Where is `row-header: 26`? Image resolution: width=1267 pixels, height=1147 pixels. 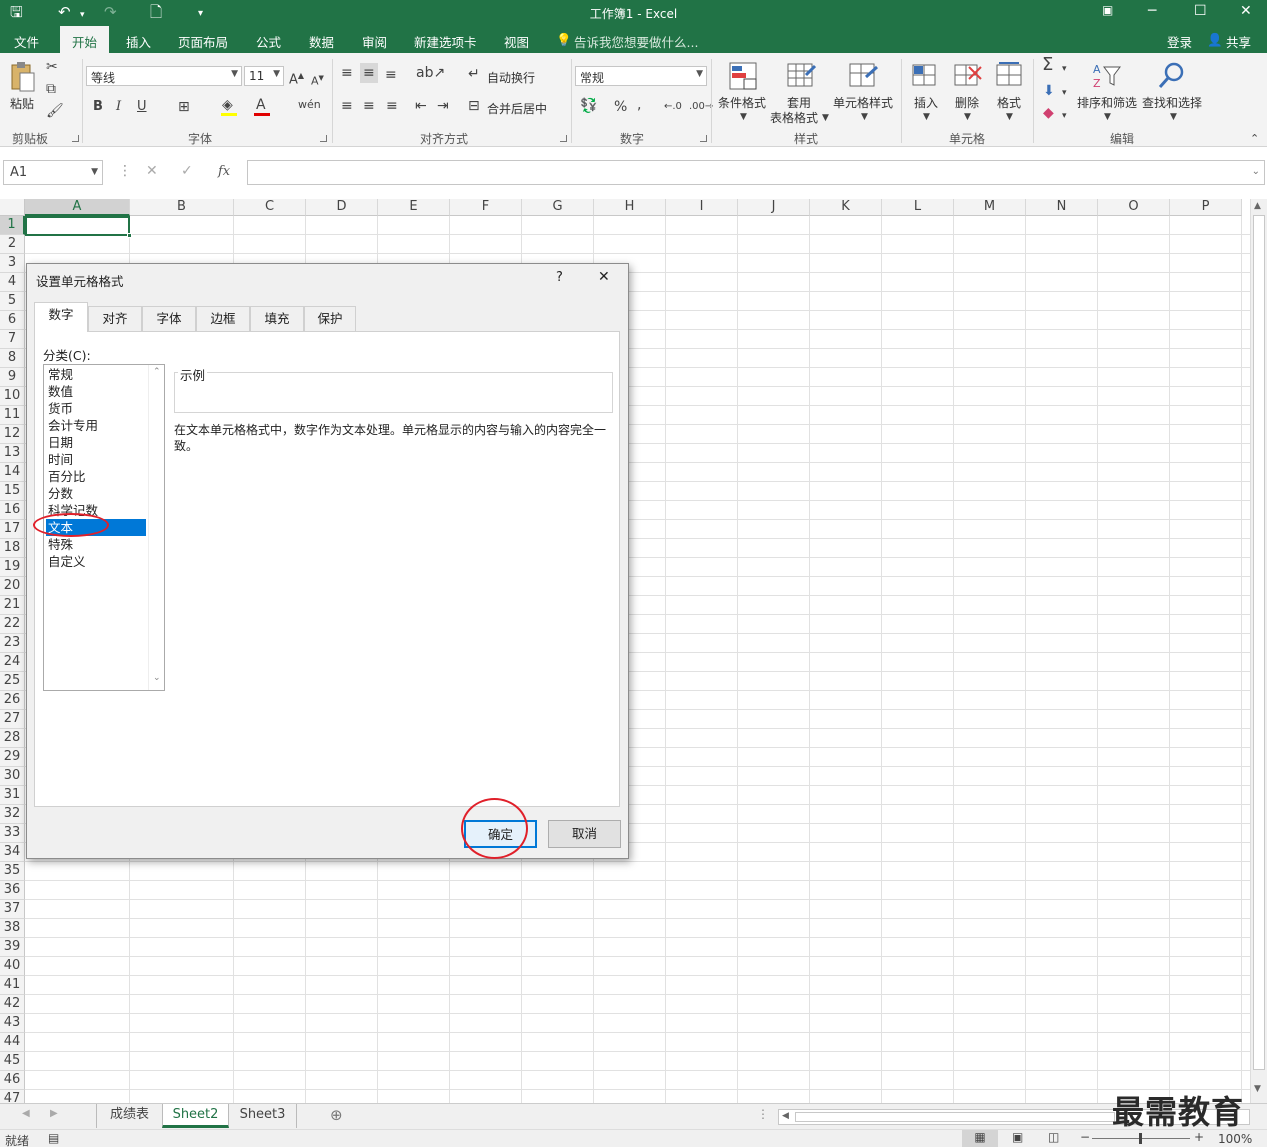 row-header: 26 is located at coordinates (12, 700).